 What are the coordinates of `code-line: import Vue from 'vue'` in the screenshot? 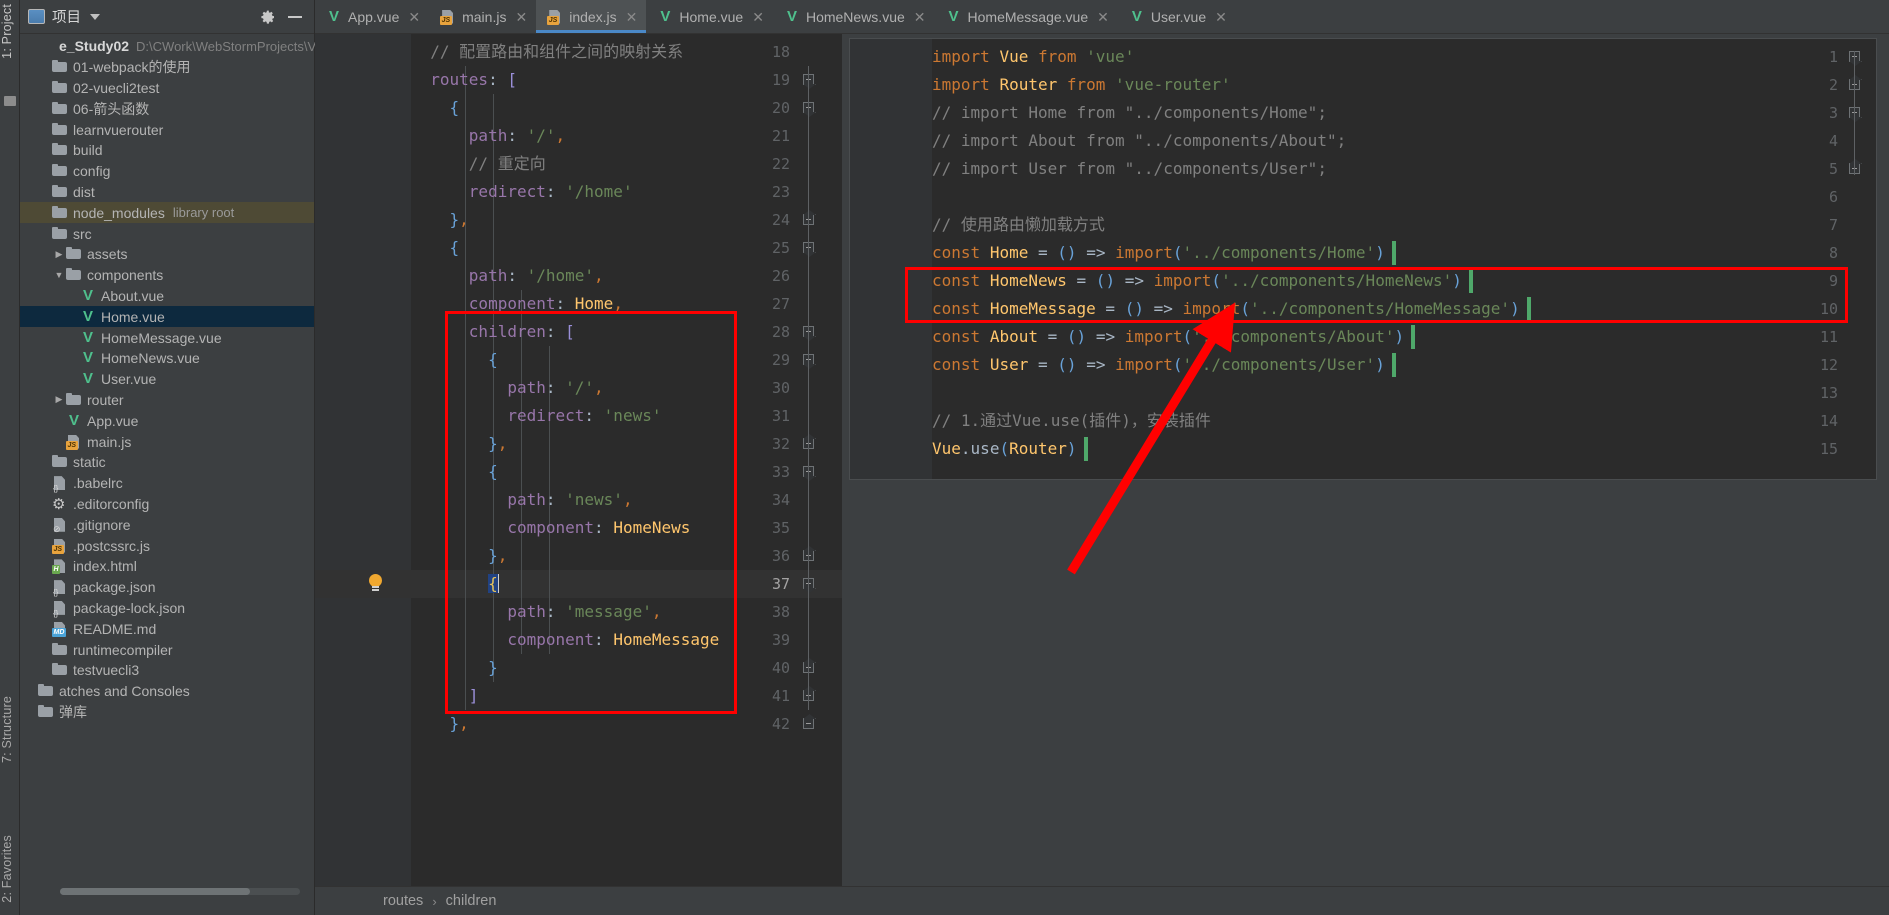 It's located at (1033, 57).